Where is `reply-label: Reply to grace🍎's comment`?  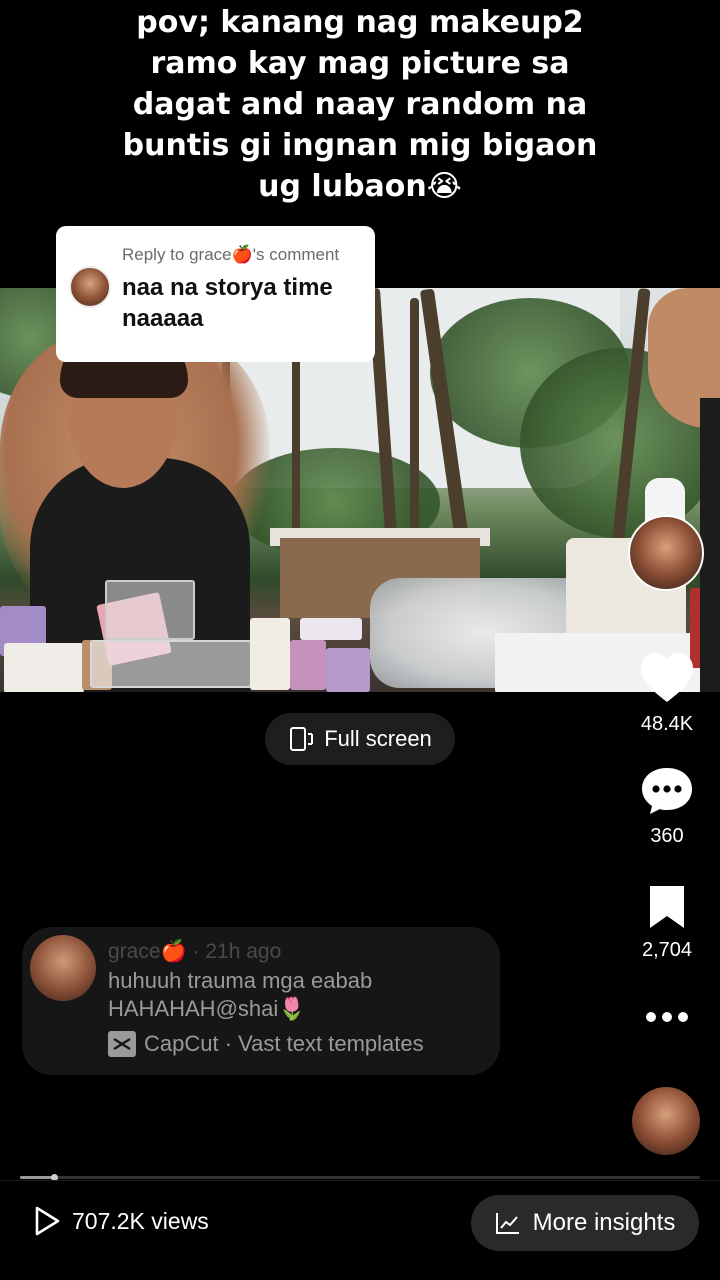
reply-label: Reply to grace🍎's comment is located at coordinates (231, 254).